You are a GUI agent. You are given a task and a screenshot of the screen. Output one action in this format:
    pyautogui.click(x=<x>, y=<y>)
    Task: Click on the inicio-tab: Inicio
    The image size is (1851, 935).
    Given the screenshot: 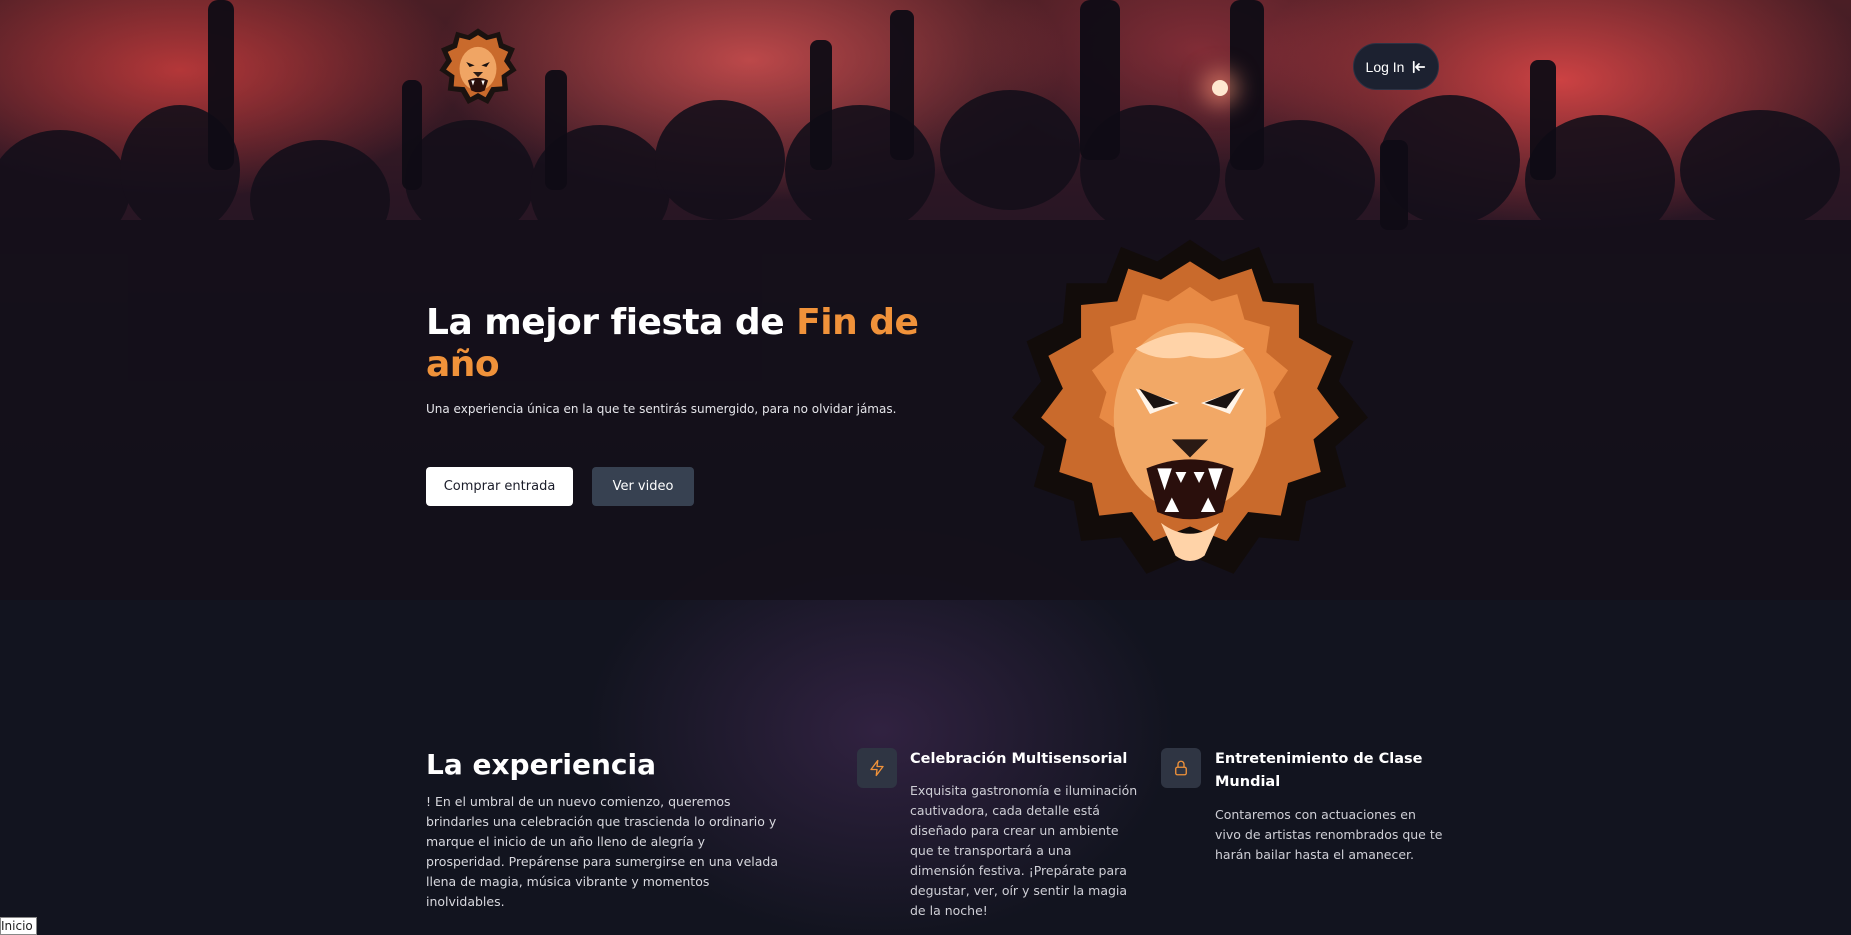 What is the action you would take?
    pyautogui.click(x=18, y=926)
    